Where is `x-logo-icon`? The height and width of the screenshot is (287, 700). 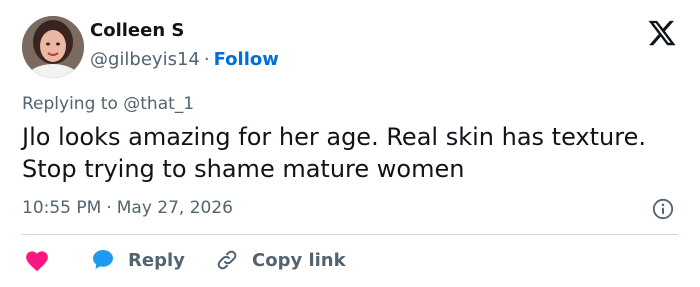
x-logo-icon is located at coordinates (662, 33).